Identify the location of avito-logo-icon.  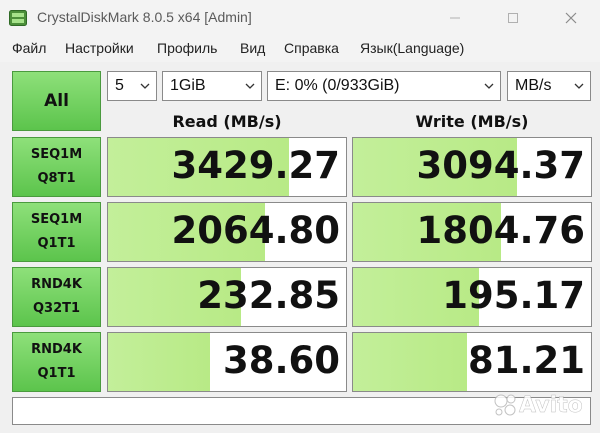
(505, 405).